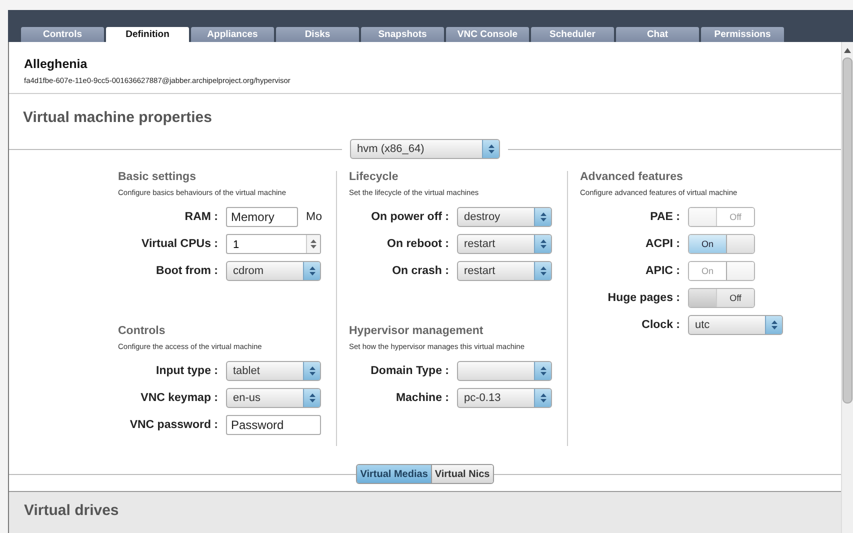  Describe the element at coordinates (417, 244) in the screenshot. I see `field-label: On reboot :` at that location.